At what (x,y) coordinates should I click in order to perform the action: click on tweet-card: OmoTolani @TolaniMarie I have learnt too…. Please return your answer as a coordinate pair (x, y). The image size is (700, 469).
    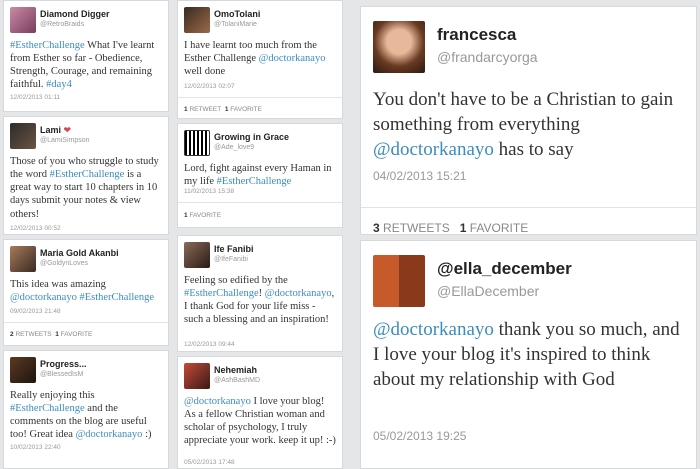
    Looking at the image, I should click on (260, 59).